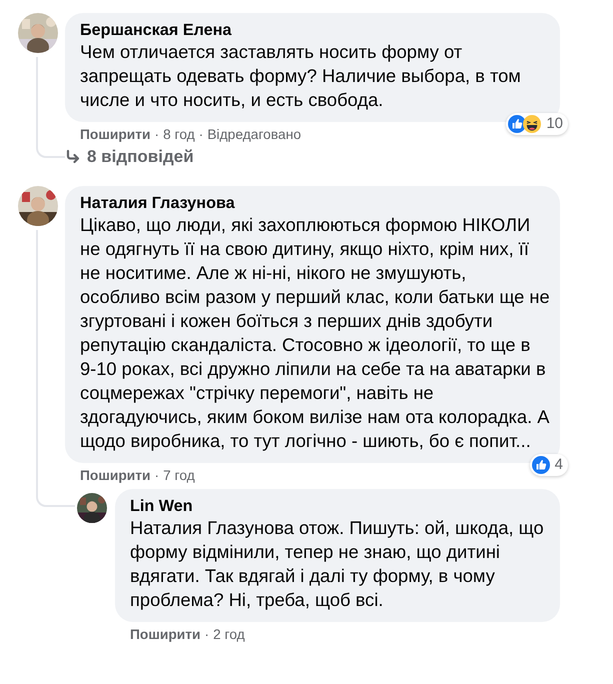 The width and height of the screenshot is (613, 684). What do you see at coordinates (254, 135) in the screenshot?
I see `edited-label: Відредаговано` at bounding box center [254, 135].